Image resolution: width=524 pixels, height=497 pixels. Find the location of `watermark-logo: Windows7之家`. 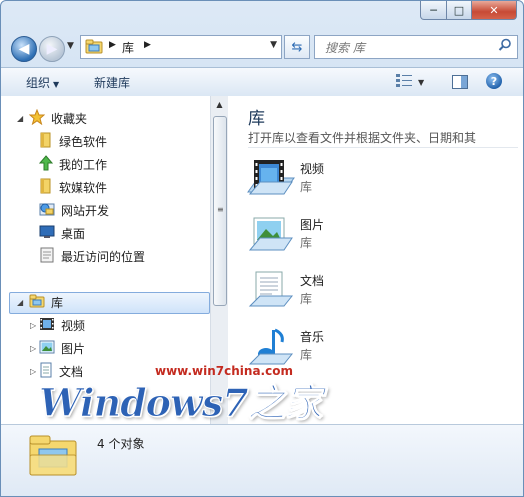

watermark-logo: Windows7之家 is located at coordinates (181, 403).